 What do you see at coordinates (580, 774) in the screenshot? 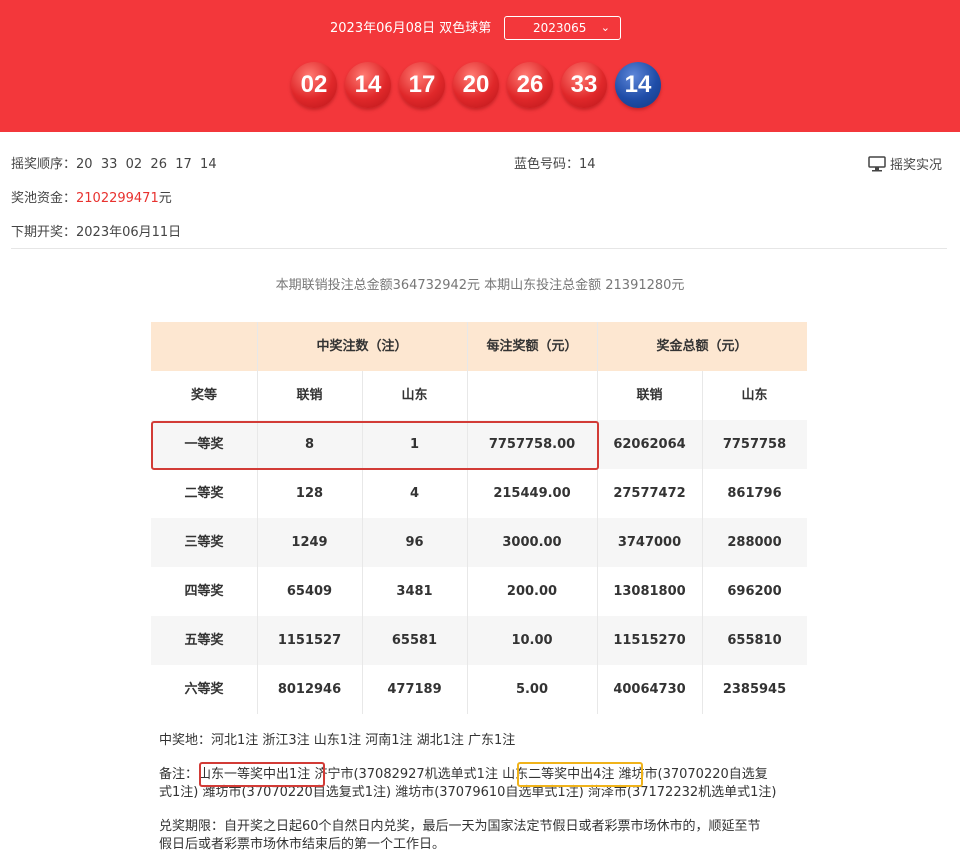
I see `second-prize-note-highlight` at bounding box center [580, 774].